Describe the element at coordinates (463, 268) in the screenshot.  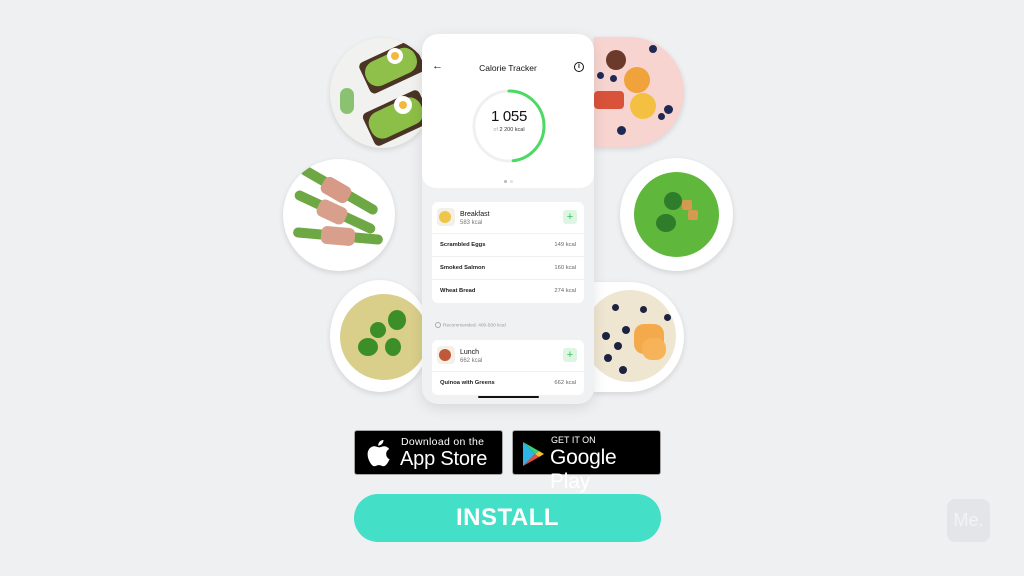
I see `food-name: Smoked Salmon` at that location.